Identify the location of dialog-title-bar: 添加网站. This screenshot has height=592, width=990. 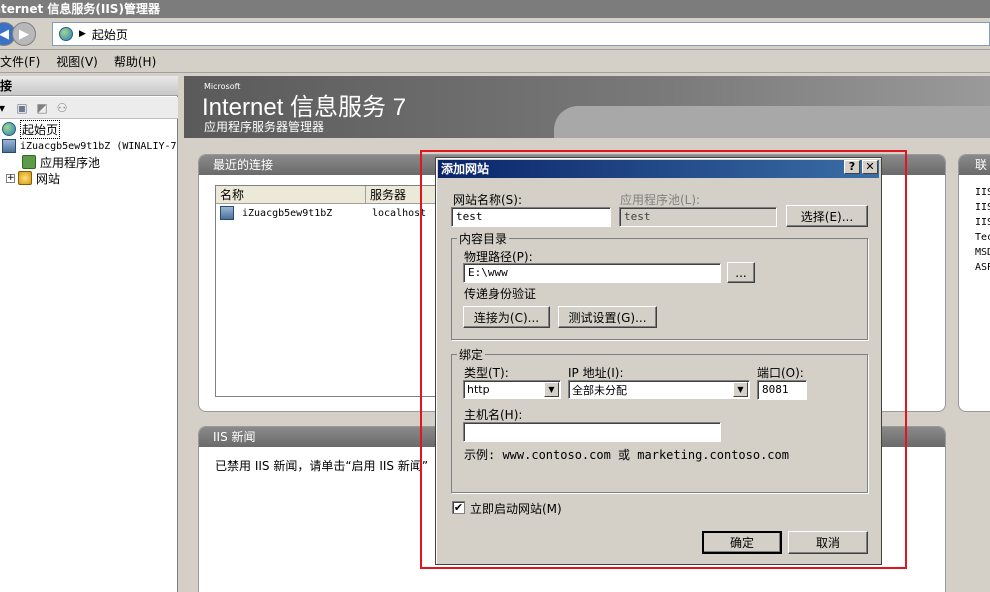
(658, 169).